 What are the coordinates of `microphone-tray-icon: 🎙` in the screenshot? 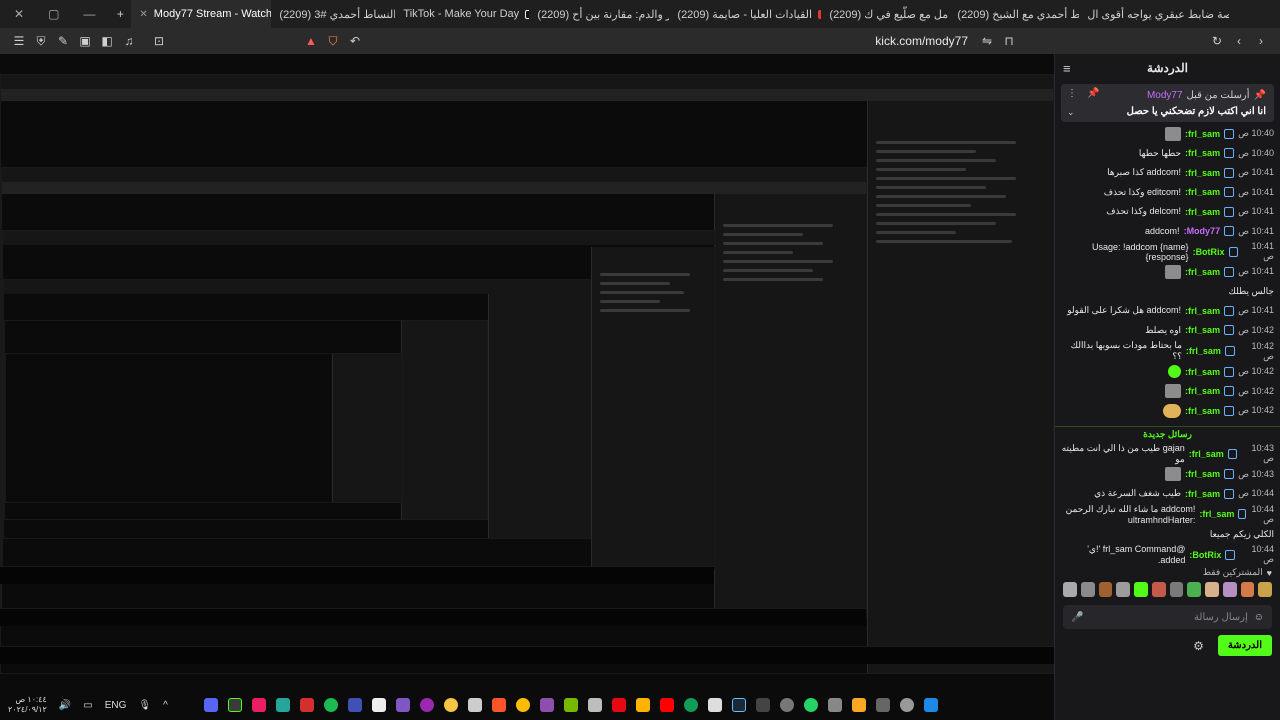 It's located at (144, 705).